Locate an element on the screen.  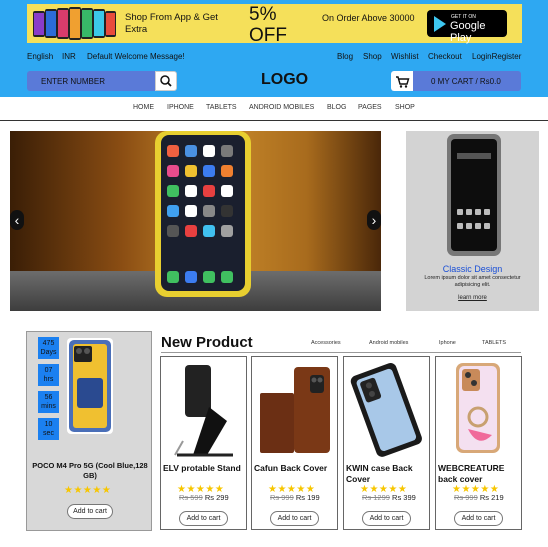
shop-link: Shop is located at coordinates (372, 56).